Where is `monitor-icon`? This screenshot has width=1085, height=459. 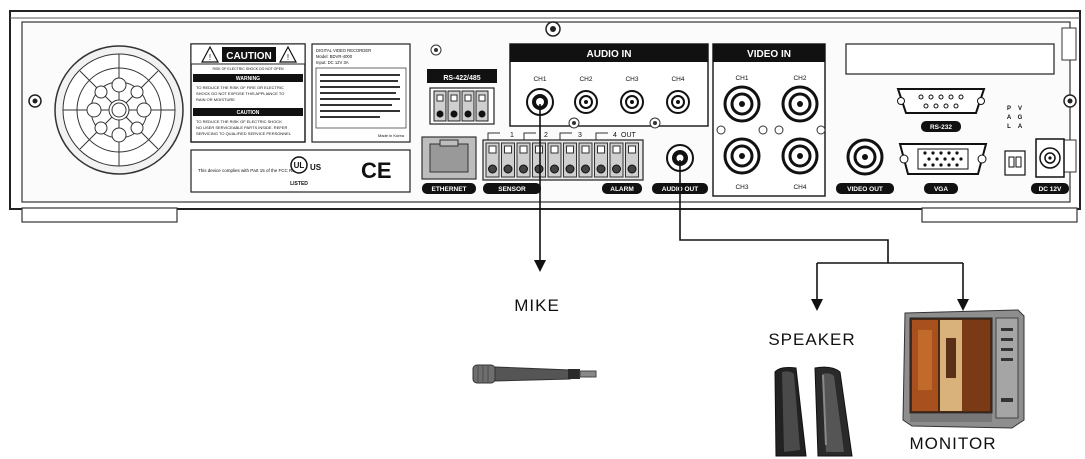
monitor-icon is located at coordinates (963, 369).